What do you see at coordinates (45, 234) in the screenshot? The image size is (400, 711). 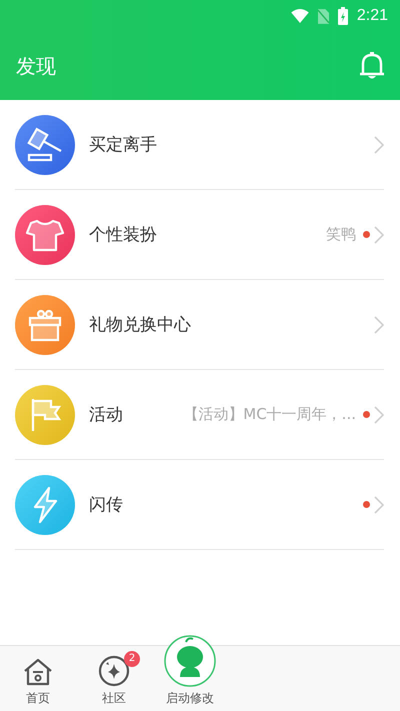 I see `shirt-icon` at bounding box center [45, 234].